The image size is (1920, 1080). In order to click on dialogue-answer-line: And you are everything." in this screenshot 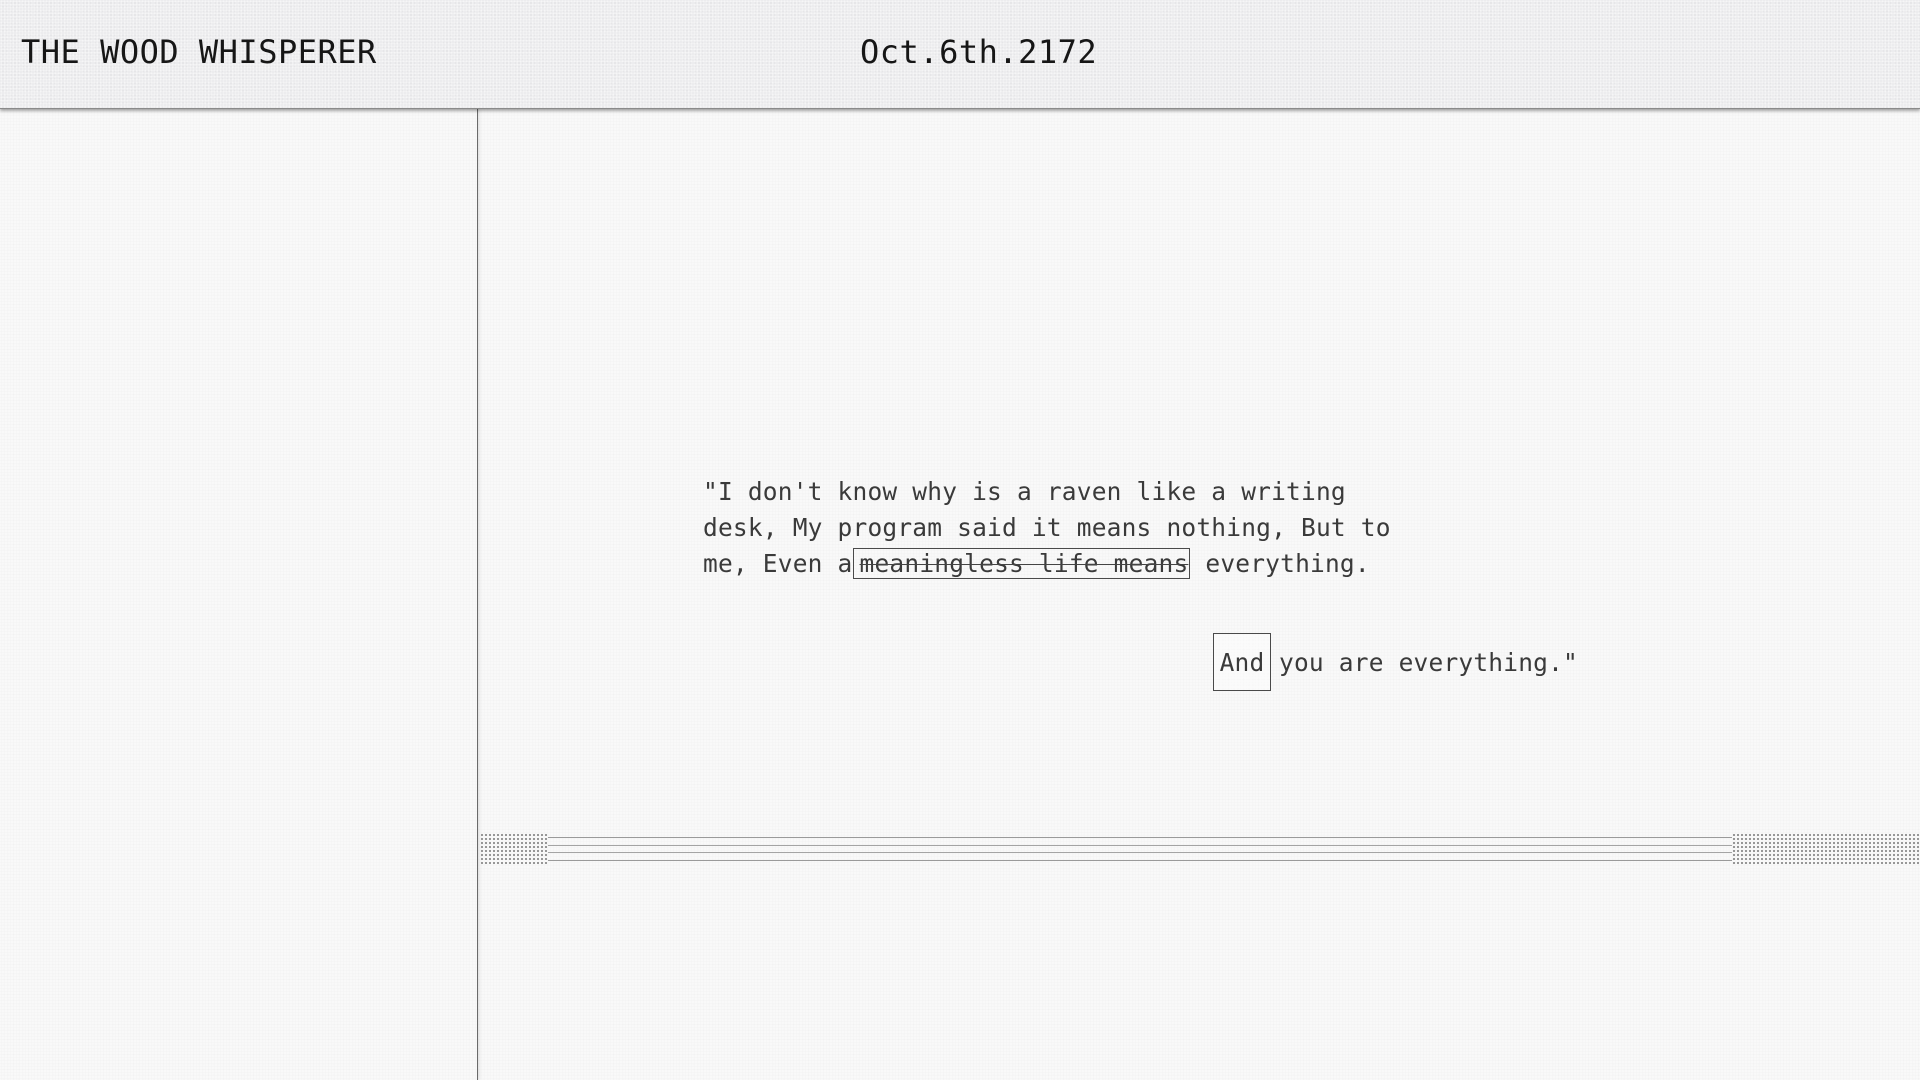, I will do `click(1395, 662)`.